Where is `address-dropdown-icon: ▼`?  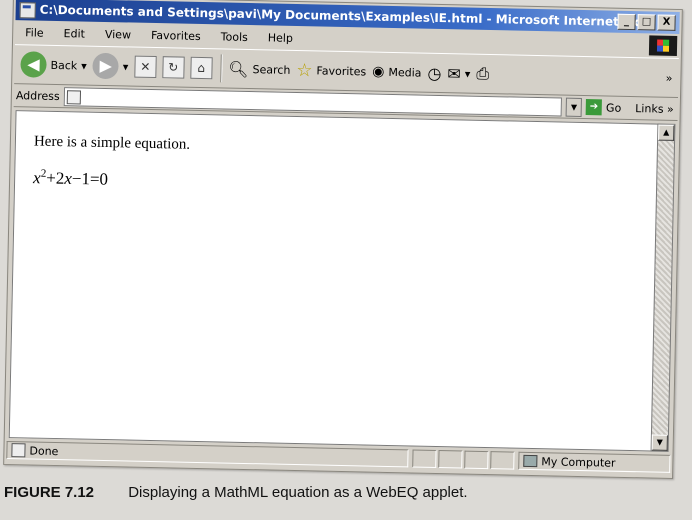
address-dropdown-icon: ▼ is located at coordinates (574, 107).